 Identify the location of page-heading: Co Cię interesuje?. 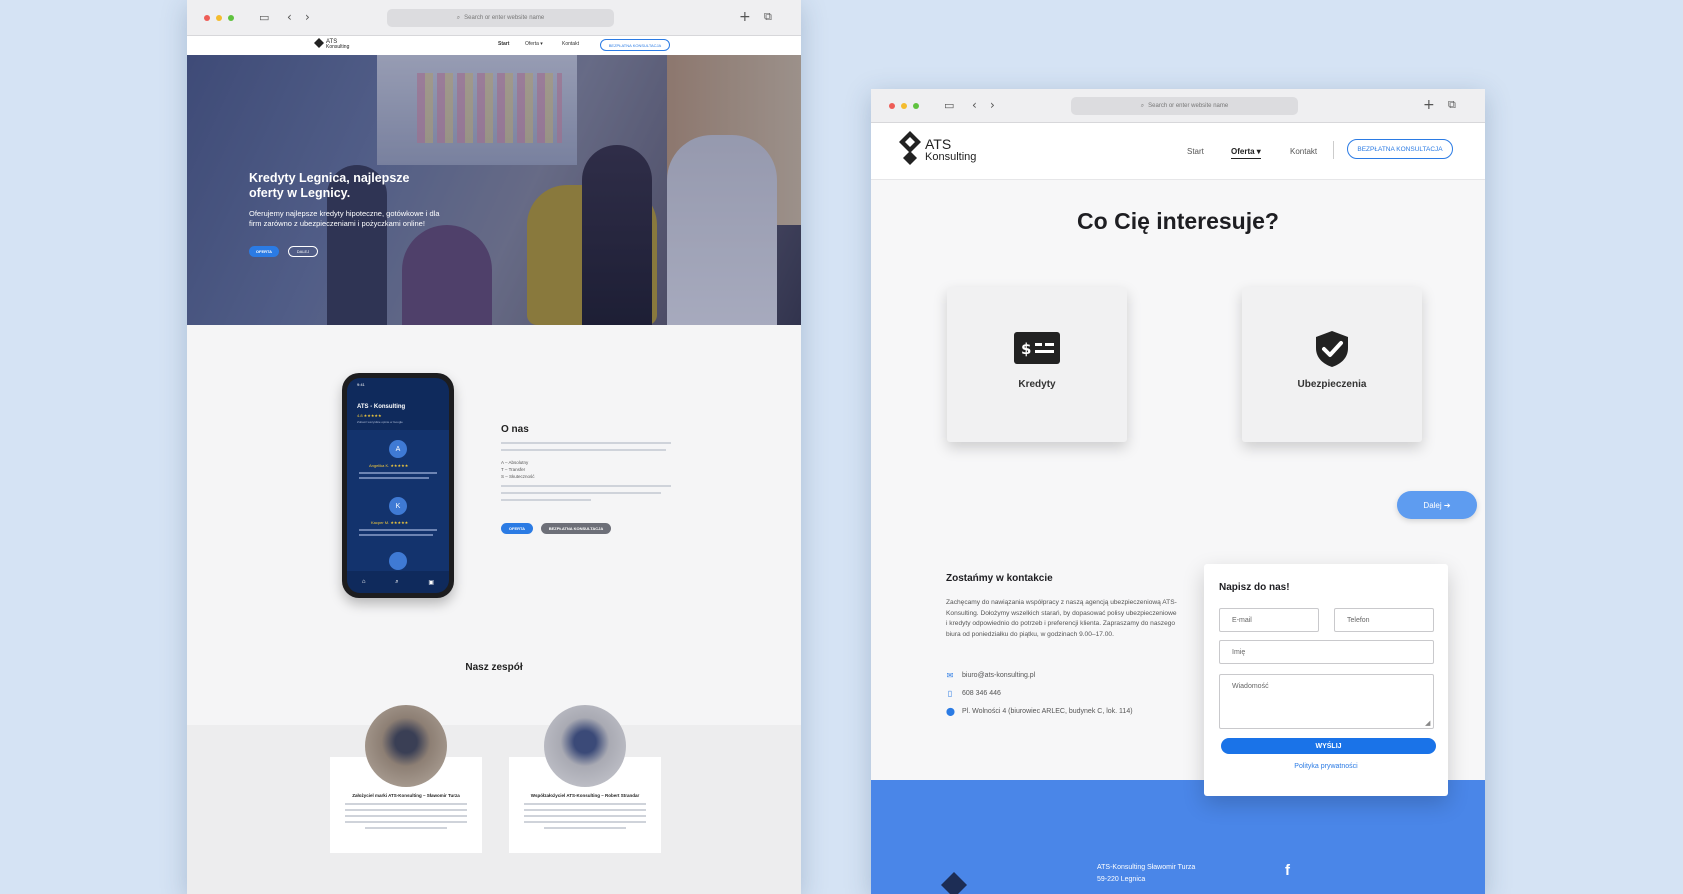
(1178, 221).